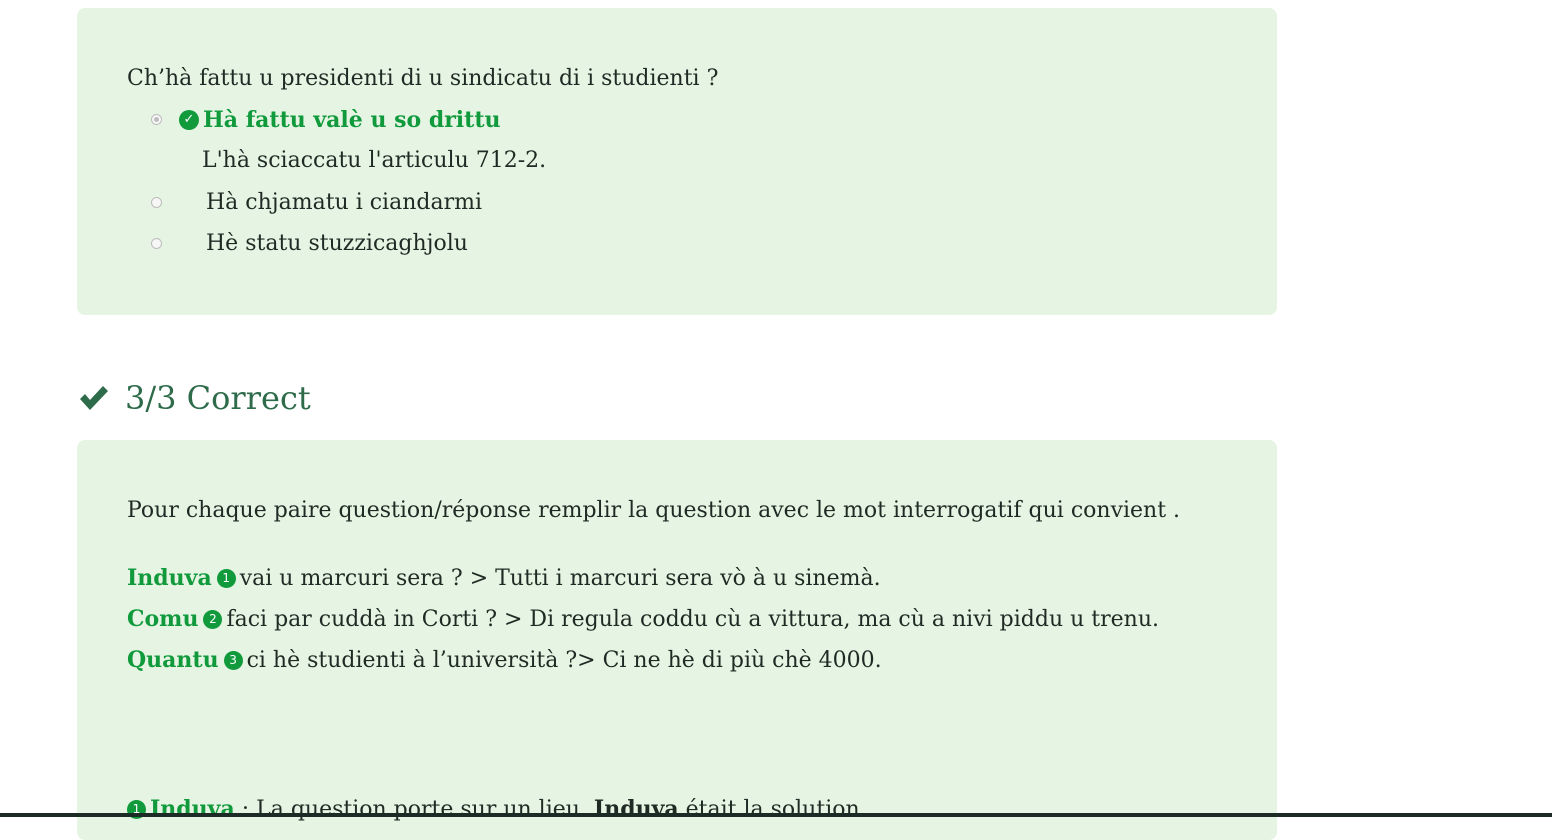  I want to click on explanation-text: : La question porte sur un lieu., so click(414, 809).